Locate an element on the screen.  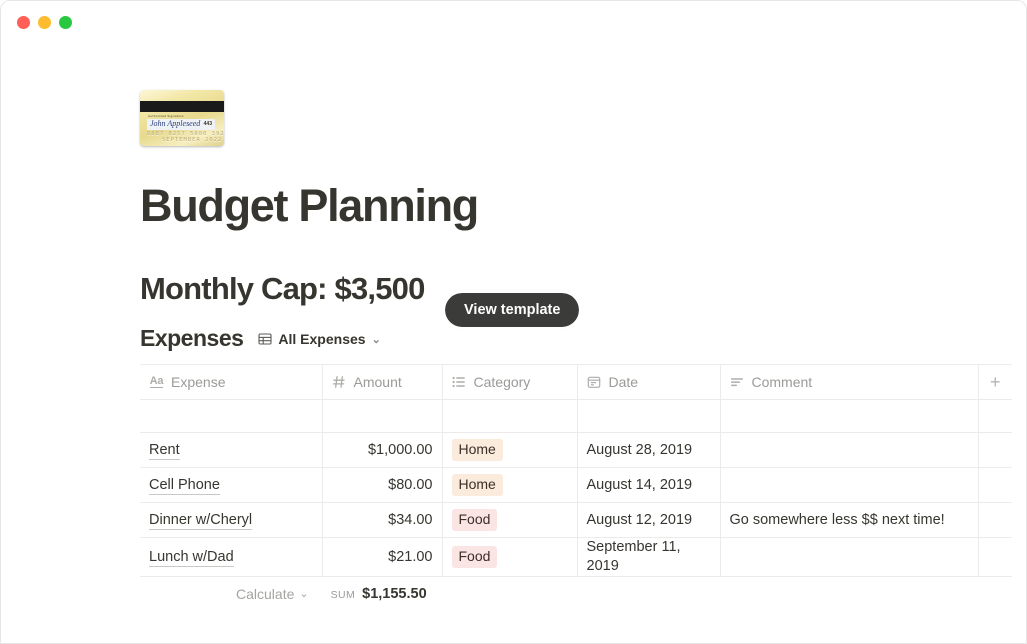
cell-date: August 28, 2019 is located at coordinates (649, 450).